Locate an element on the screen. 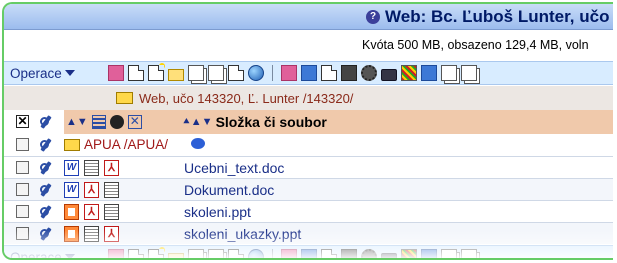  table-header: ✕ ▲▼ ⯅▲▼ Složka či soubor is located at coordinates (308, 122).